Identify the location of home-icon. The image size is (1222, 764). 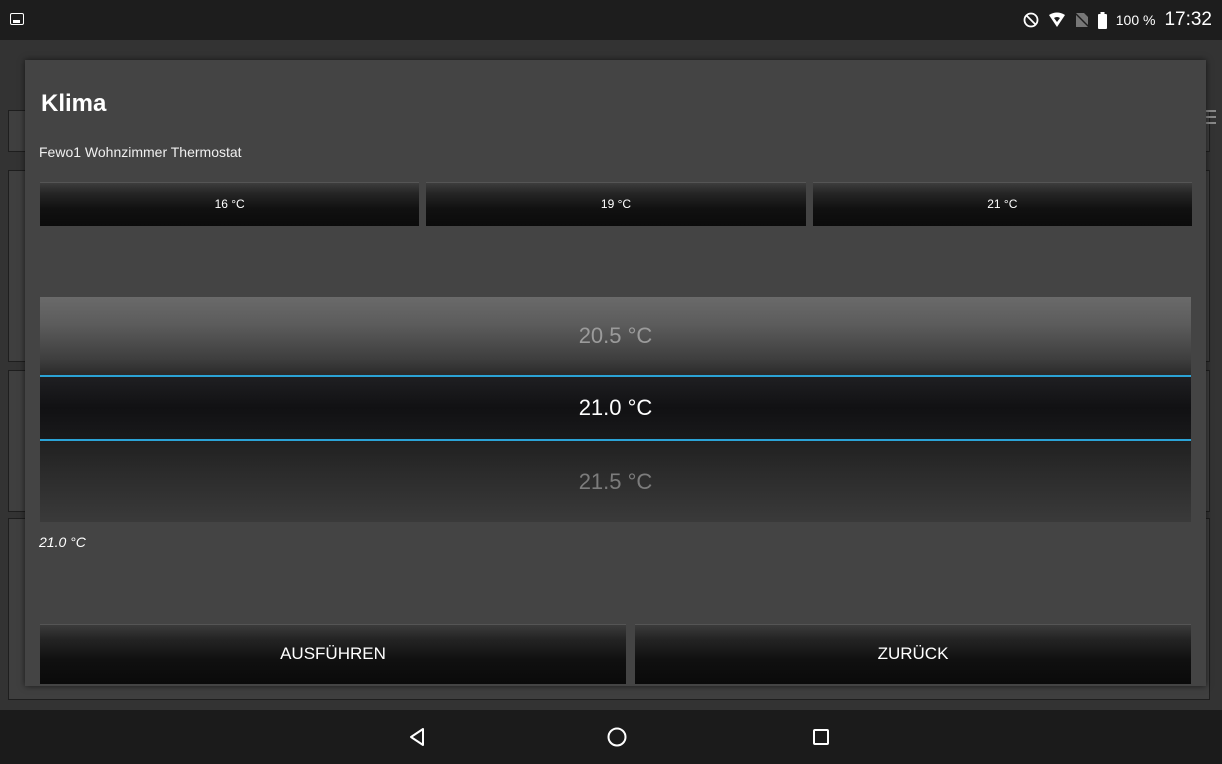
(617, 737).